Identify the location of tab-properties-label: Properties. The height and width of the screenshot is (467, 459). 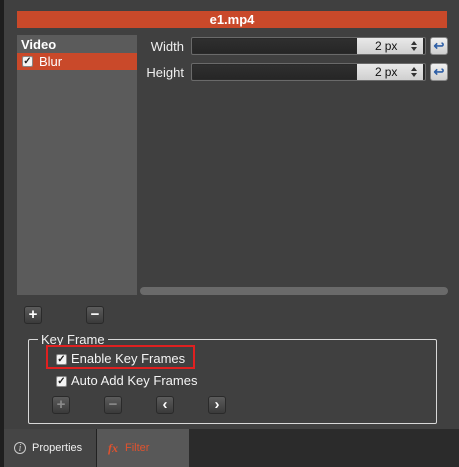
(57, 448).